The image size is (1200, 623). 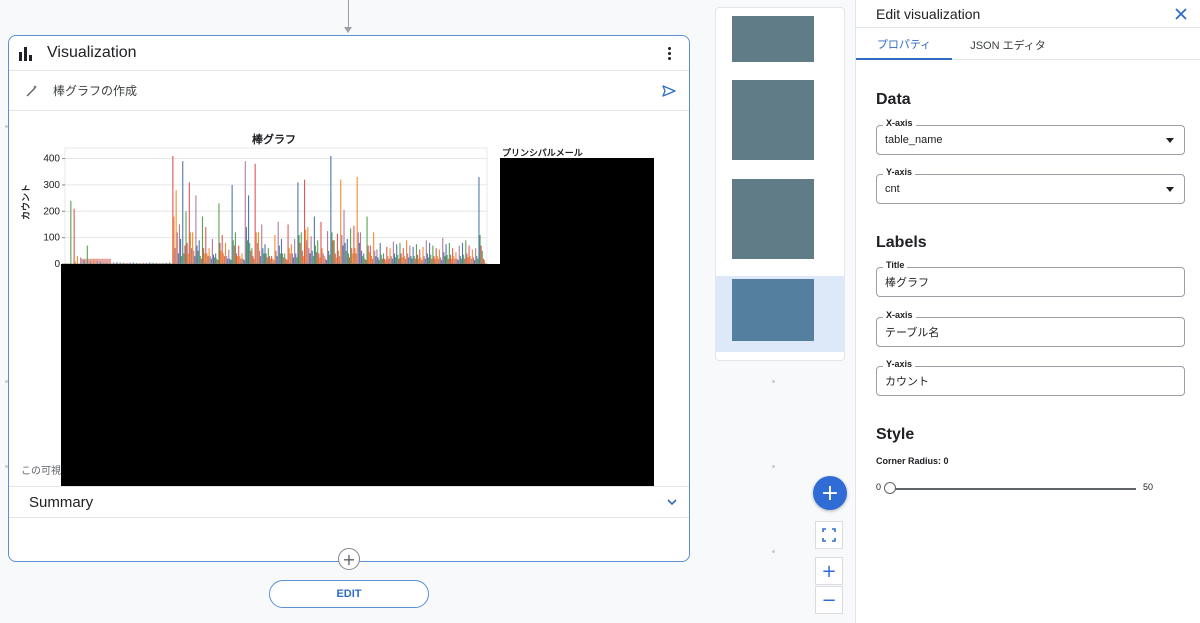 I want to click on title-input-label: Title, so click(x=895, y=265).